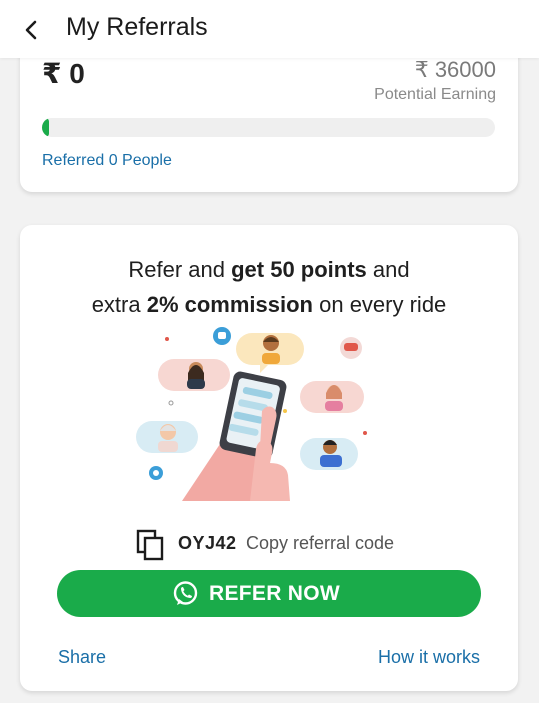 The height and width of the screenshot is (703, 539). I want to click on app-header: My Referrals, so click(269, 29).